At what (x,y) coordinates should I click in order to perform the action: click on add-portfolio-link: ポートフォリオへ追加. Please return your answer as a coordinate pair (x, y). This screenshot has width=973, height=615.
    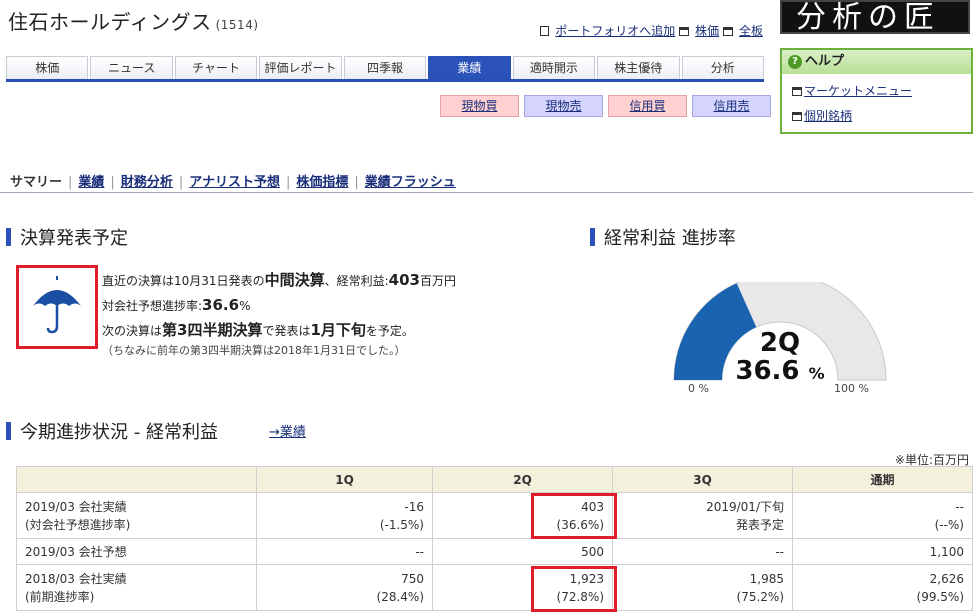
    Looking at the image, I should click on (615, 31).